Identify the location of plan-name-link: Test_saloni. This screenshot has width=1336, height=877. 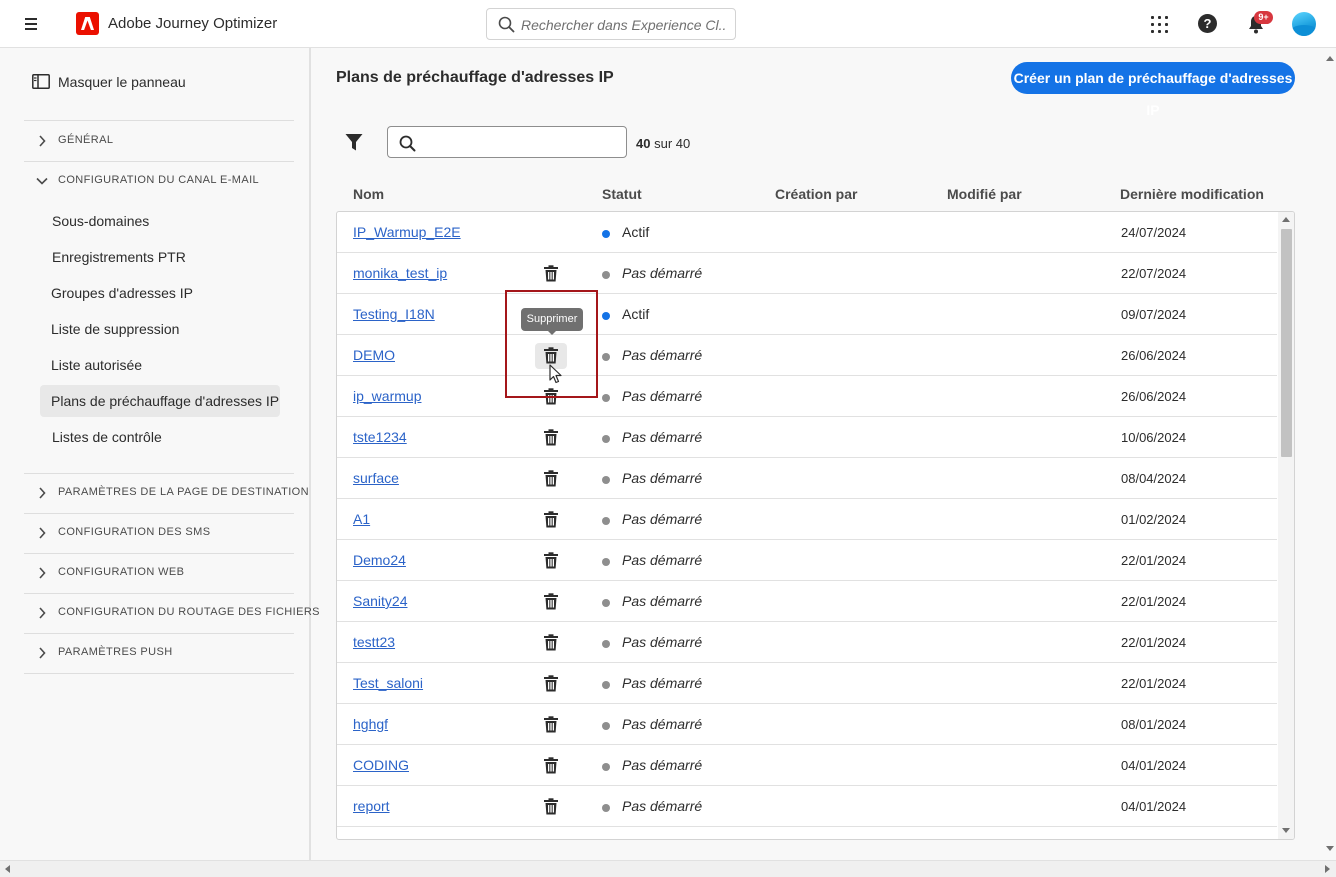
(388, 683).